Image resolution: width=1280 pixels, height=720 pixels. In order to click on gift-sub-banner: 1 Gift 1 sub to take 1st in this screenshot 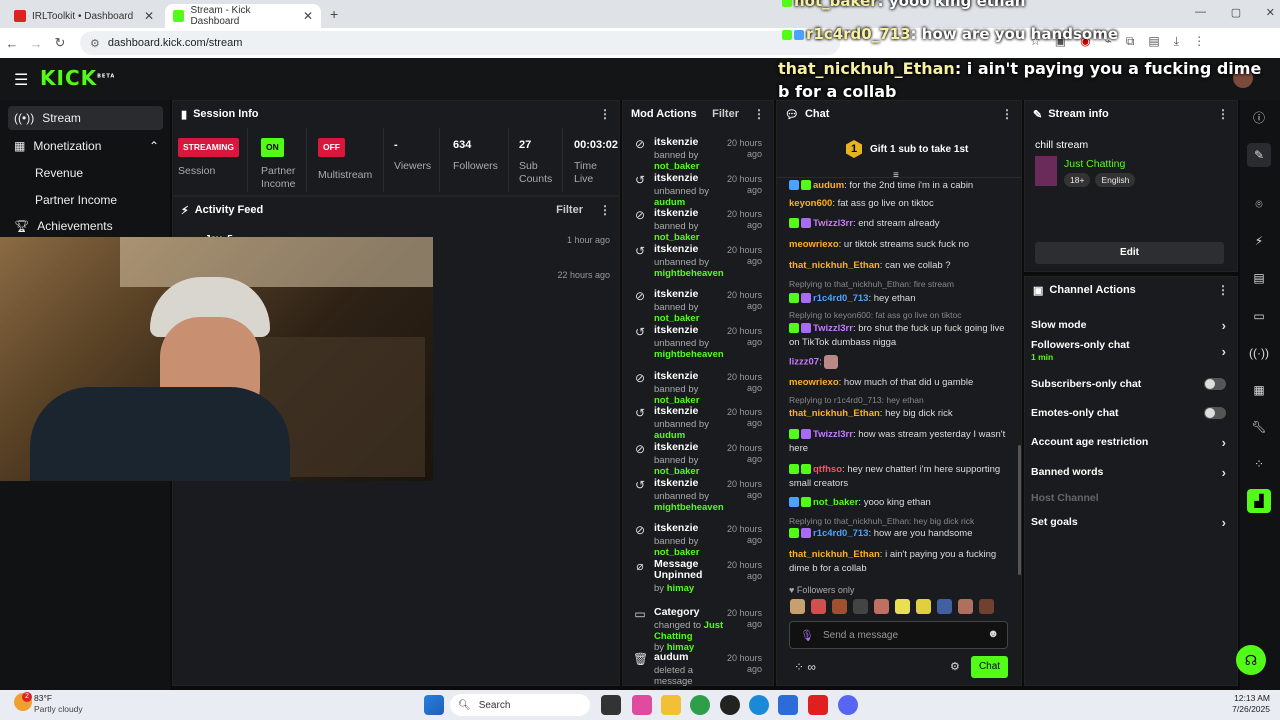, I will do `click(907, 149)`.